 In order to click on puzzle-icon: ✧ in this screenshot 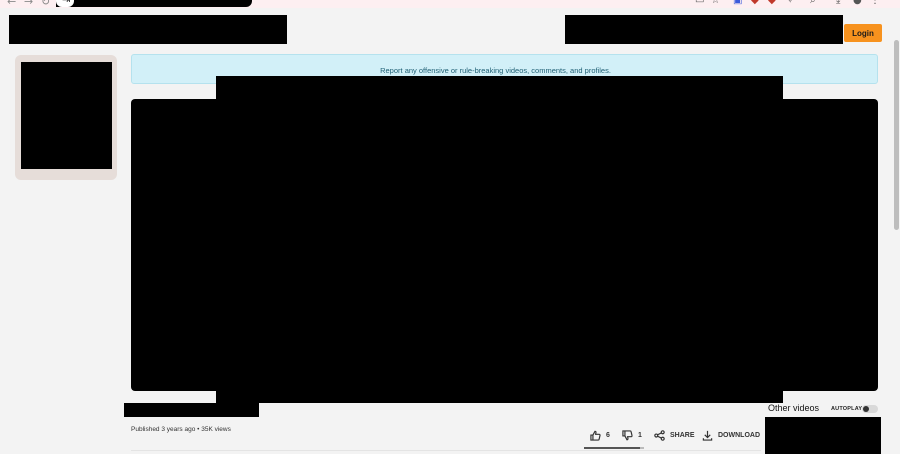, I will do `click(790, 3)`.